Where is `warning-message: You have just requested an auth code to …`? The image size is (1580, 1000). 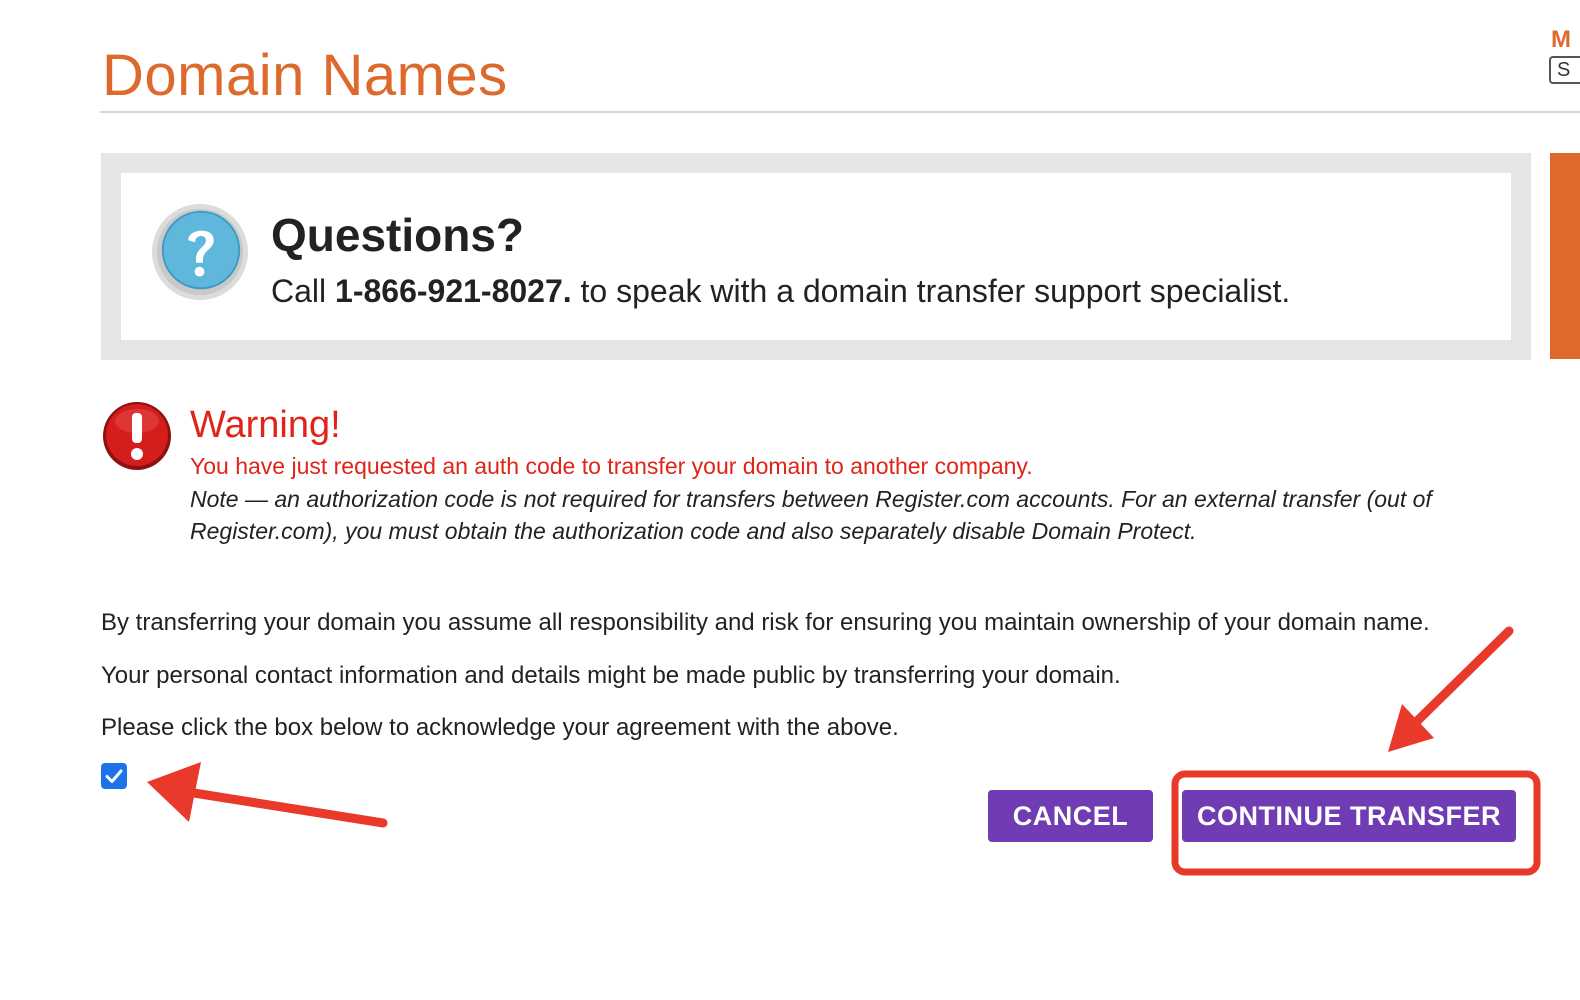
warning-message: You have just requested an auth code to … is located at coordinates (611, 466).